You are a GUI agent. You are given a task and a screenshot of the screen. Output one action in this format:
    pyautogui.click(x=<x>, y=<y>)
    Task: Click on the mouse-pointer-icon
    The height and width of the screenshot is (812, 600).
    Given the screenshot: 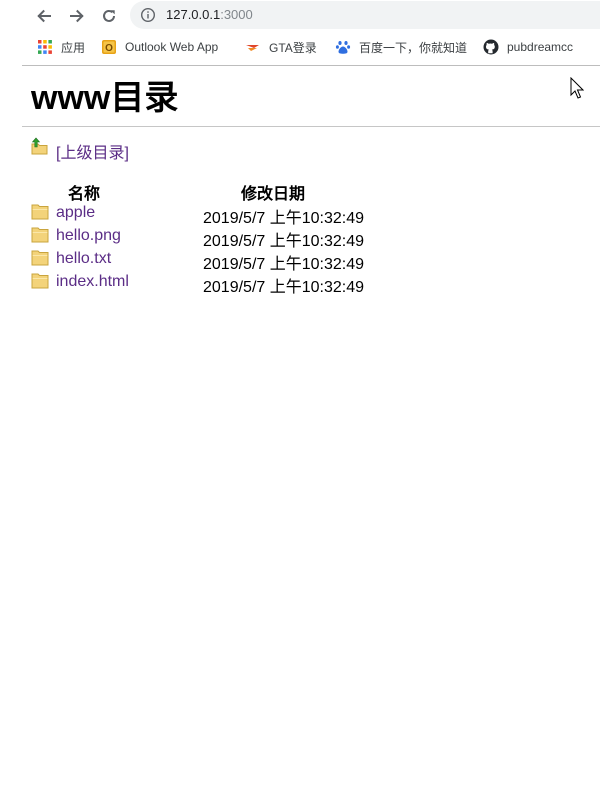 What is the action you would take?
    pyautogui.click(x=577, y=88)
    